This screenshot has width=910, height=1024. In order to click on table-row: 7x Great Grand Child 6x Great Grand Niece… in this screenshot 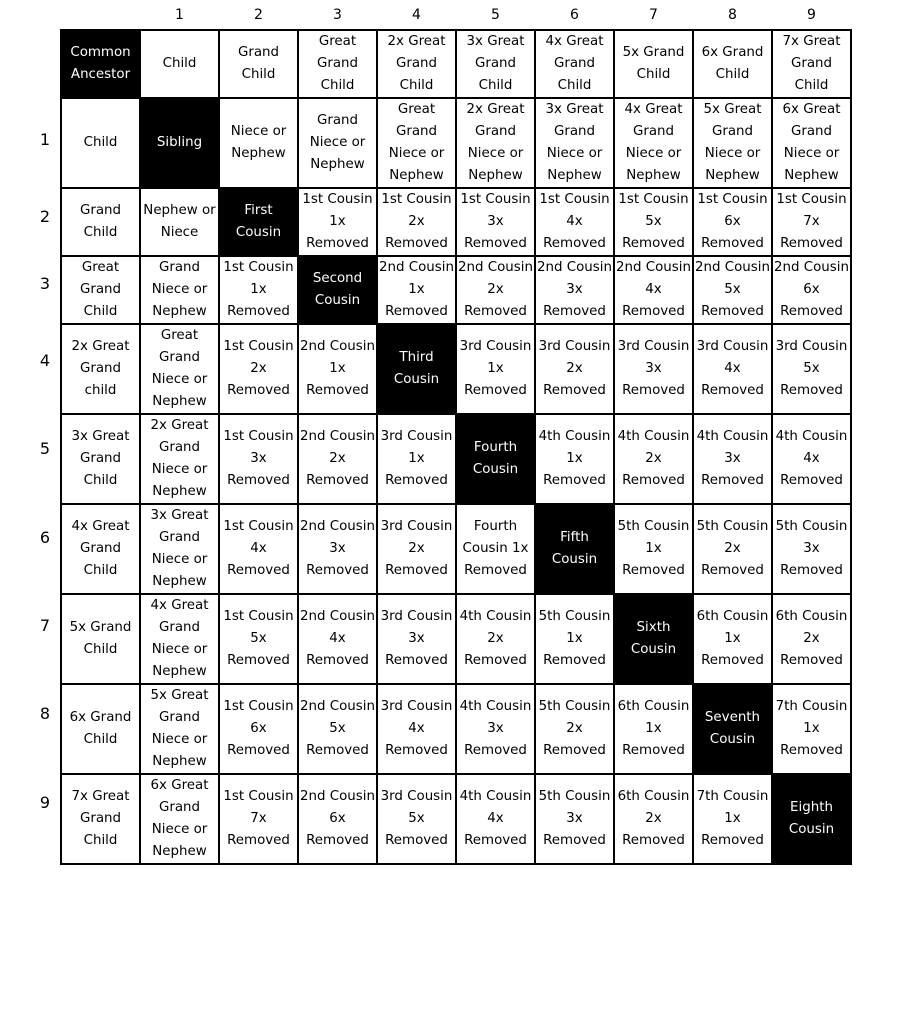, I will do `click(456, 819)`.